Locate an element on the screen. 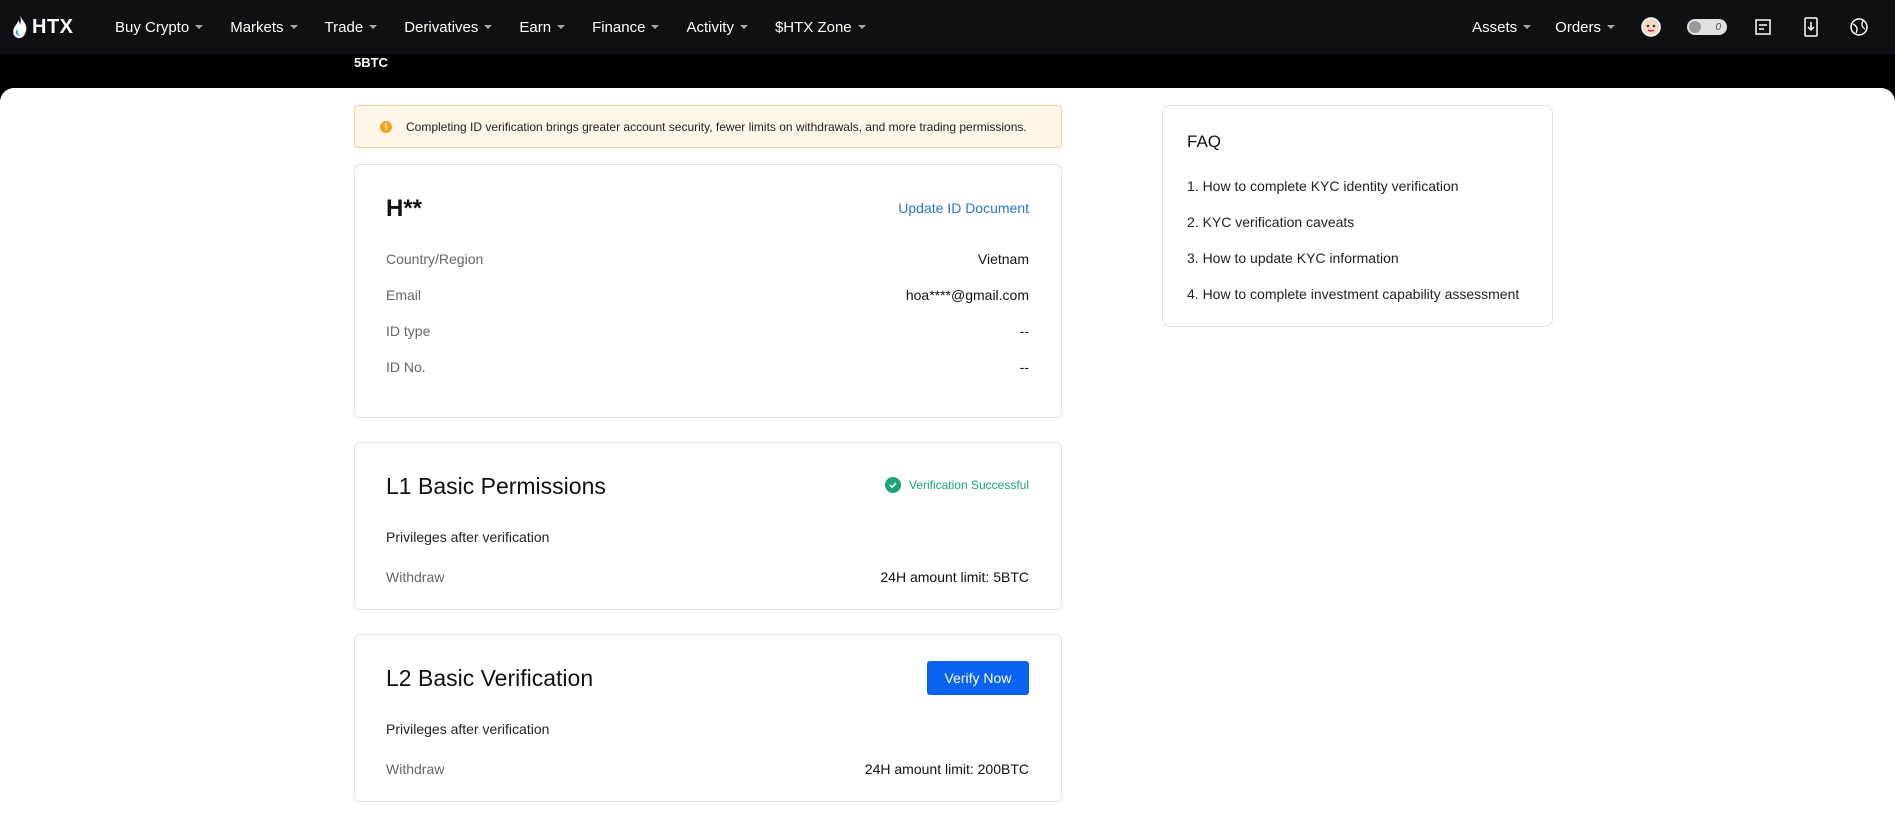 Image resolution: width=1895 pixels, height=817 pixels. status-text: Verification Successful is located at coordinates (968, 485).